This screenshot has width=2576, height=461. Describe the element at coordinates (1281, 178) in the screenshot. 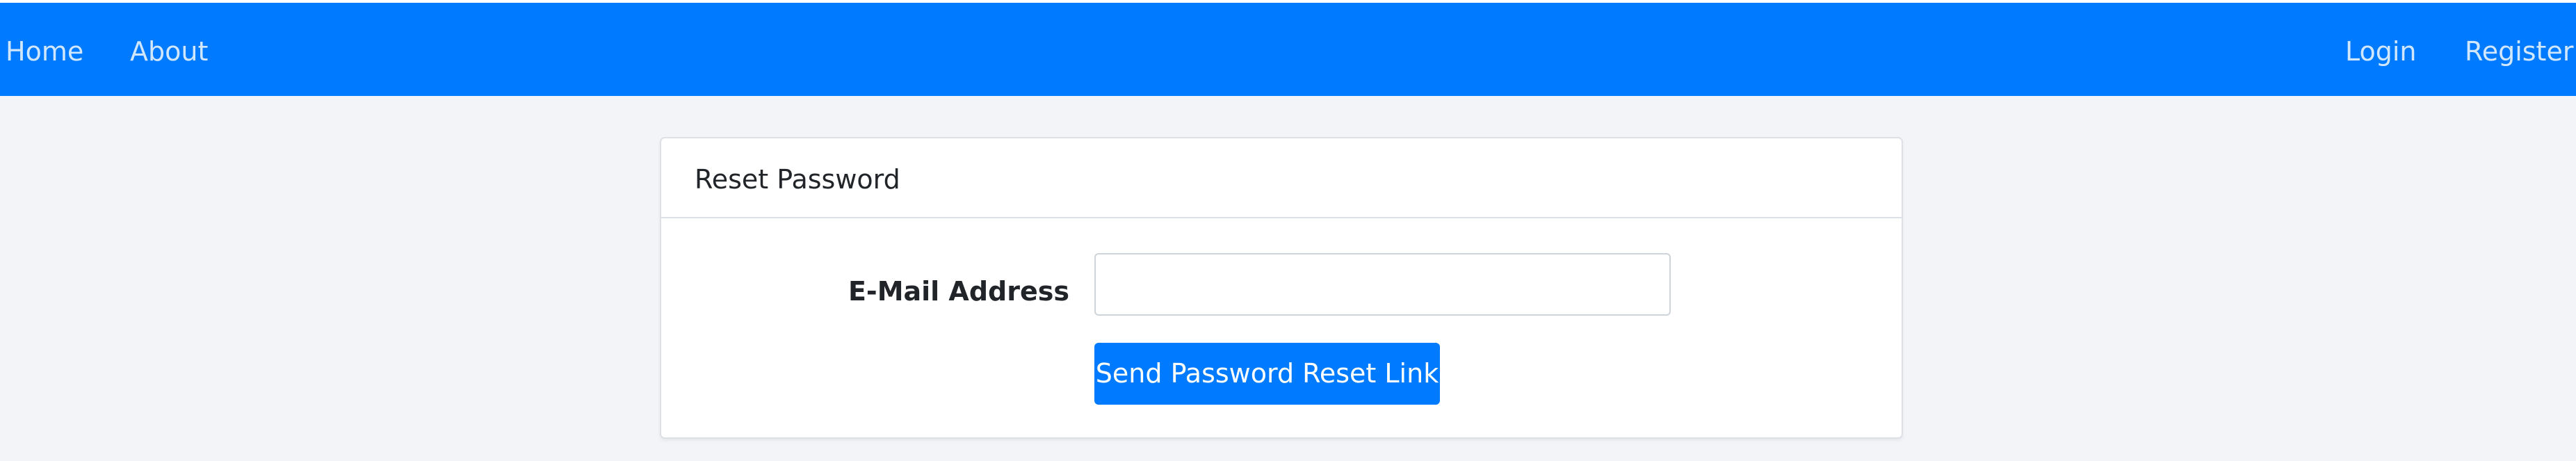

I see `card-header: Reset Password` at that location.